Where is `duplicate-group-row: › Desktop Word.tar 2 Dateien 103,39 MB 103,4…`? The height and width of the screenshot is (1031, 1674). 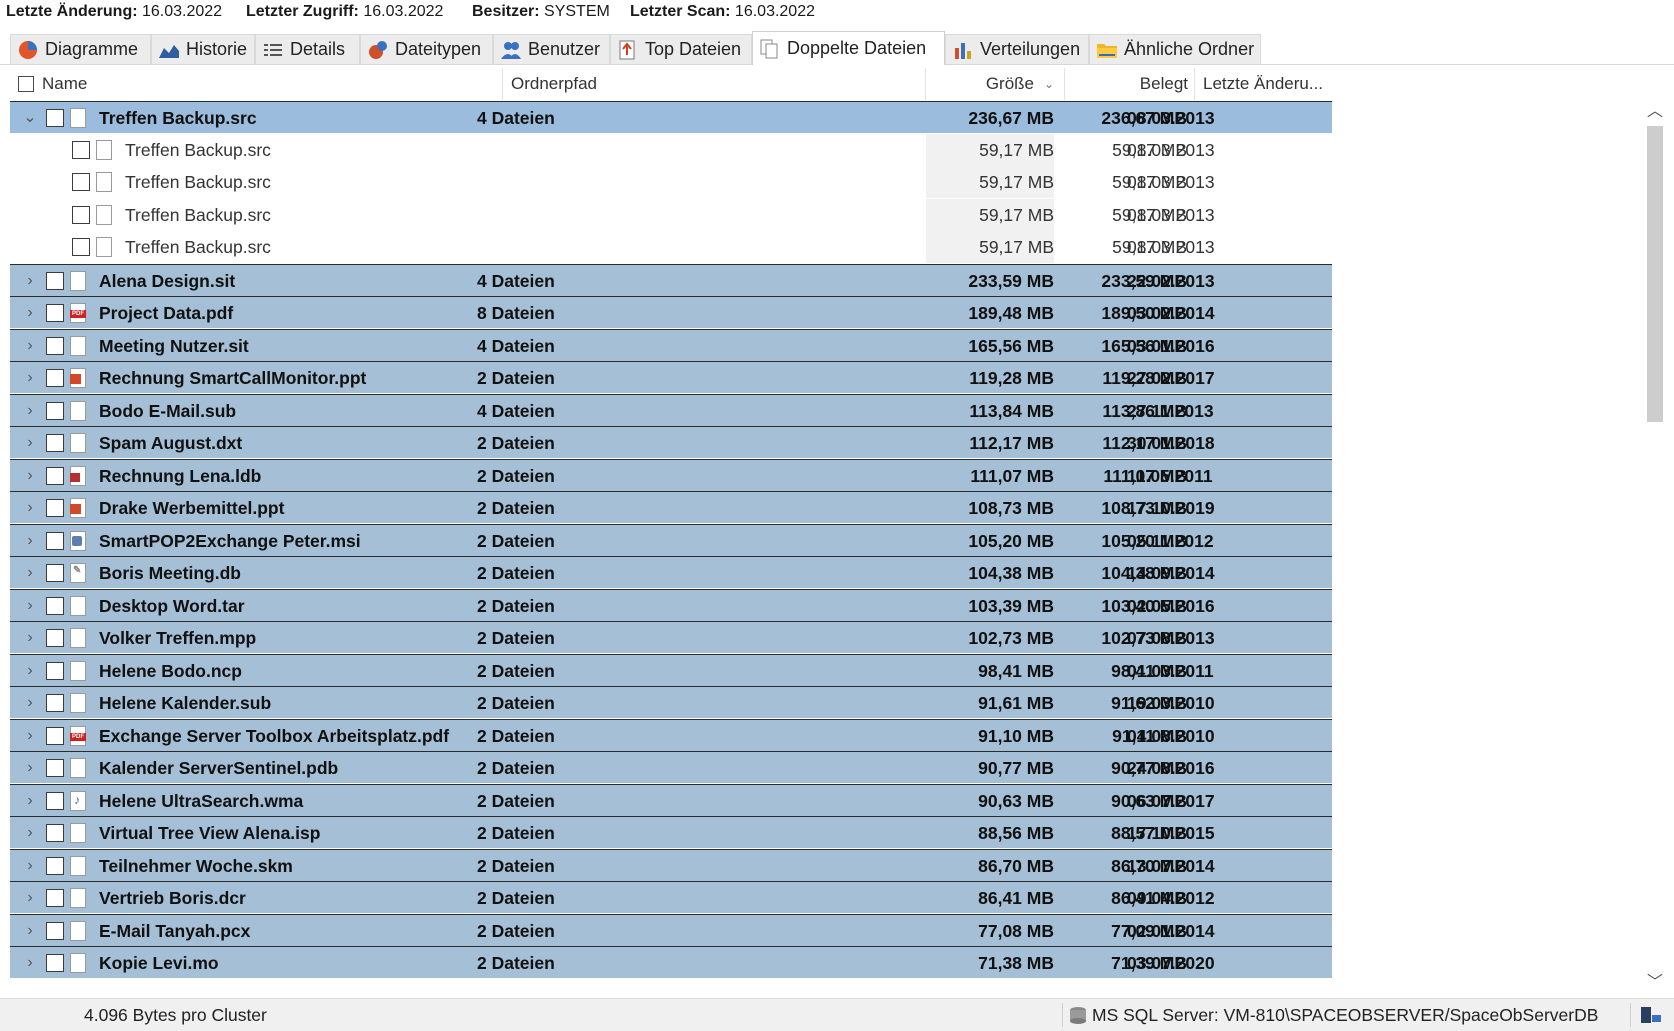
duplicate-group-row: › Desktop Word.tar 2 Dateien 103,39 MB 103,4… is located at coordinates (671, 605).